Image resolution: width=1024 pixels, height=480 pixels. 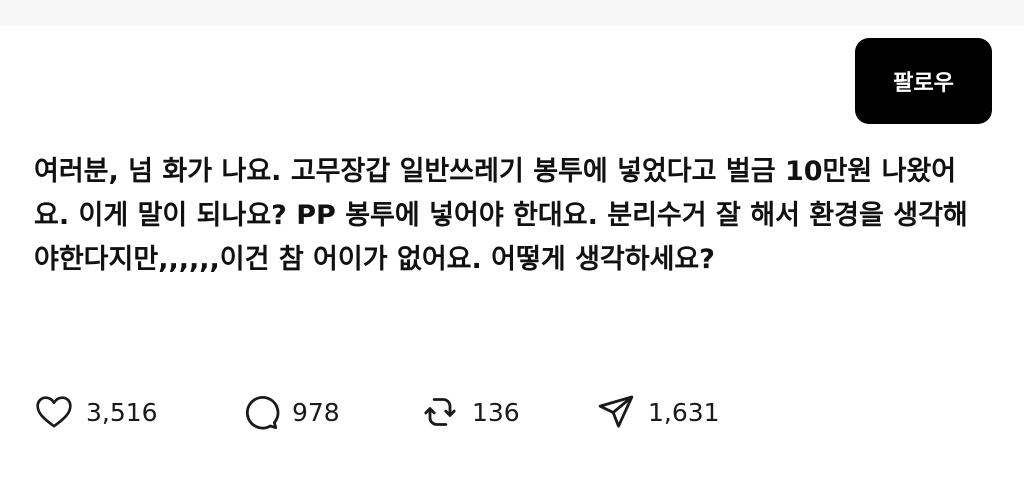 I want to click on speech-bubble-icon, so click(x=260, y=412).